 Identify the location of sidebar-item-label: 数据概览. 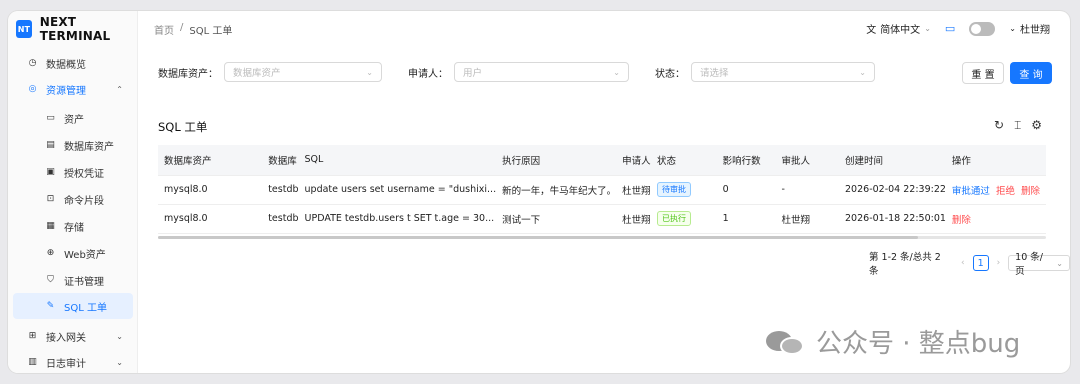
(66, 65).